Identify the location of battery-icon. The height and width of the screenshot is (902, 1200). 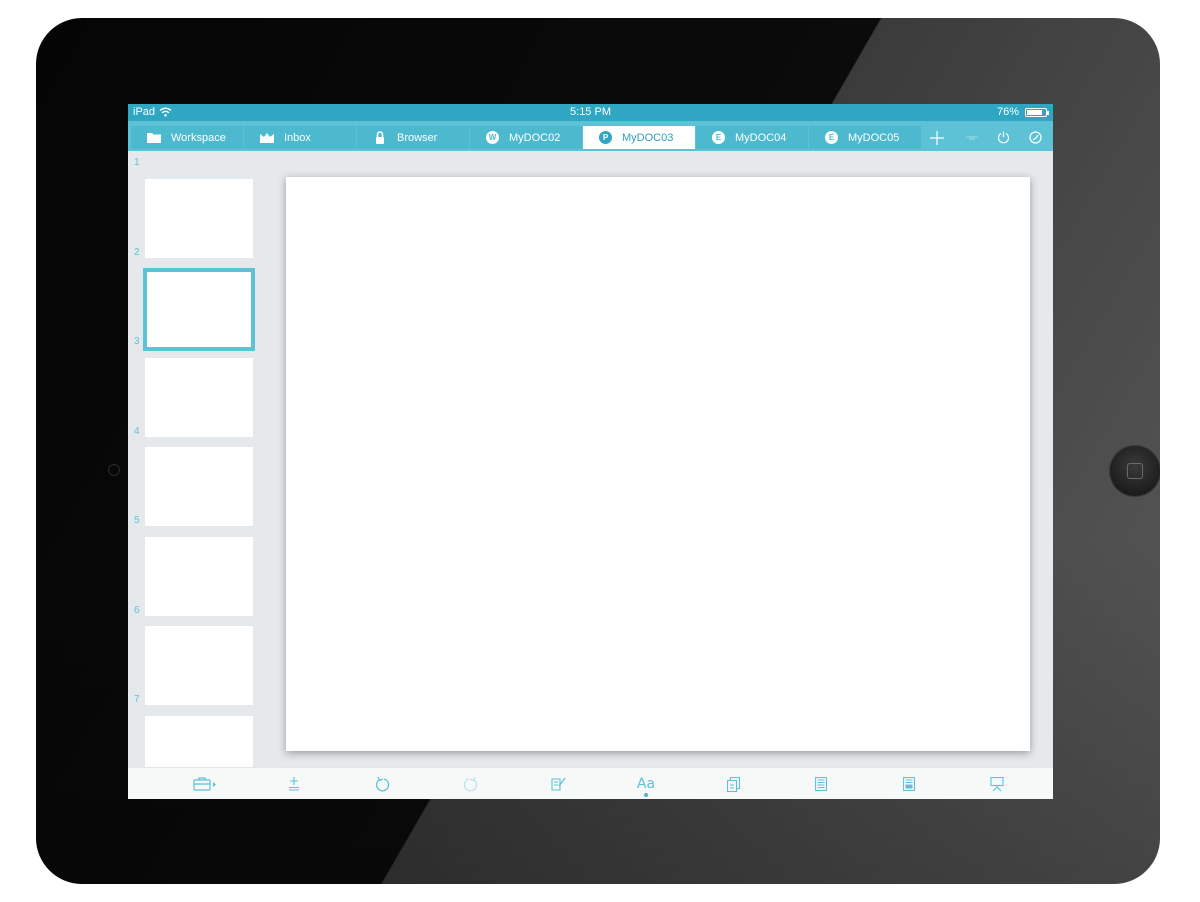
(1037, 112).